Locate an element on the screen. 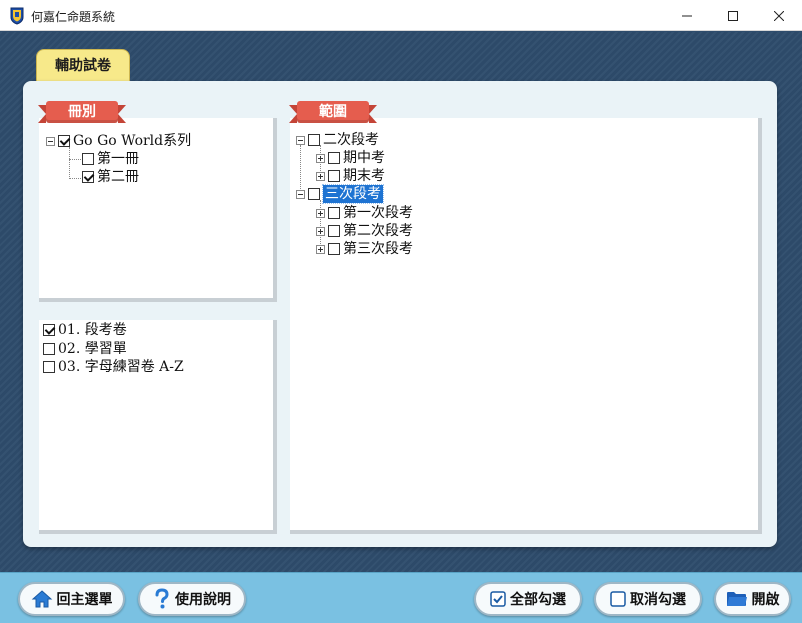  books-header: 冊別 is located at coordinates (82, 113).